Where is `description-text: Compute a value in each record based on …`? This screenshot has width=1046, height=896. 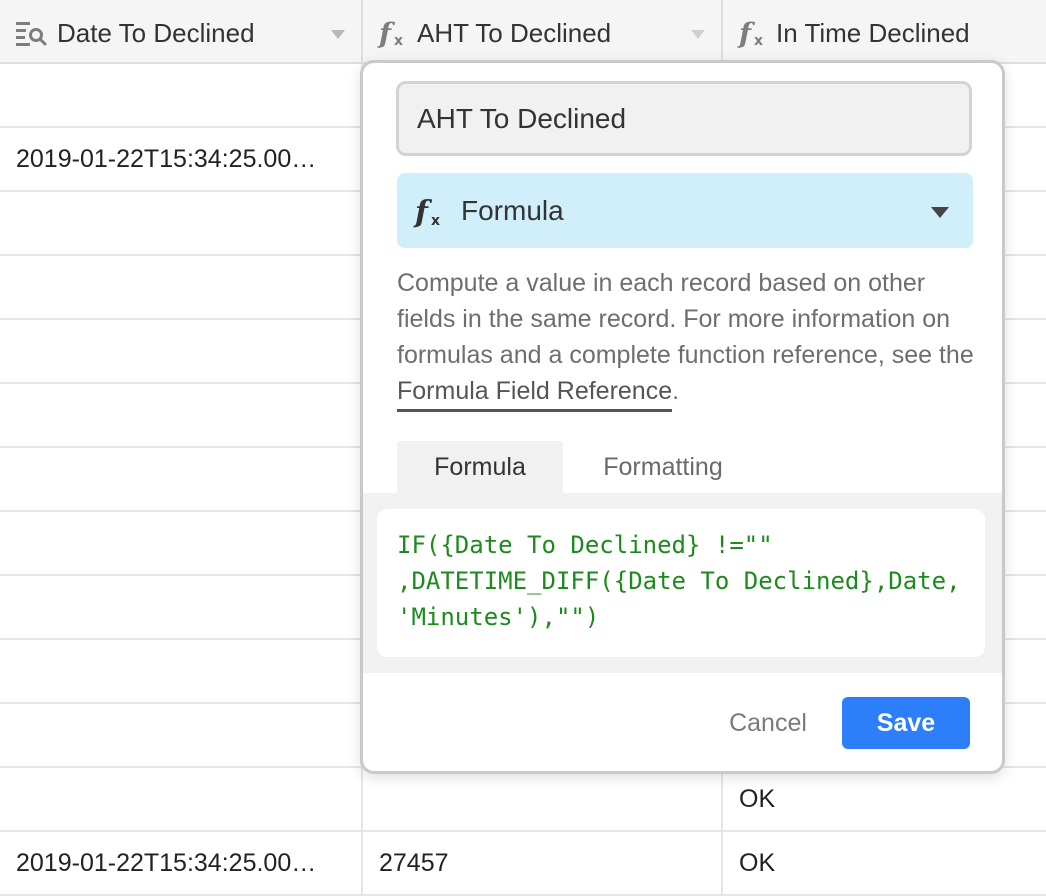 description-text: Compute a value in each record based on … is located at coordinates (685, 319).